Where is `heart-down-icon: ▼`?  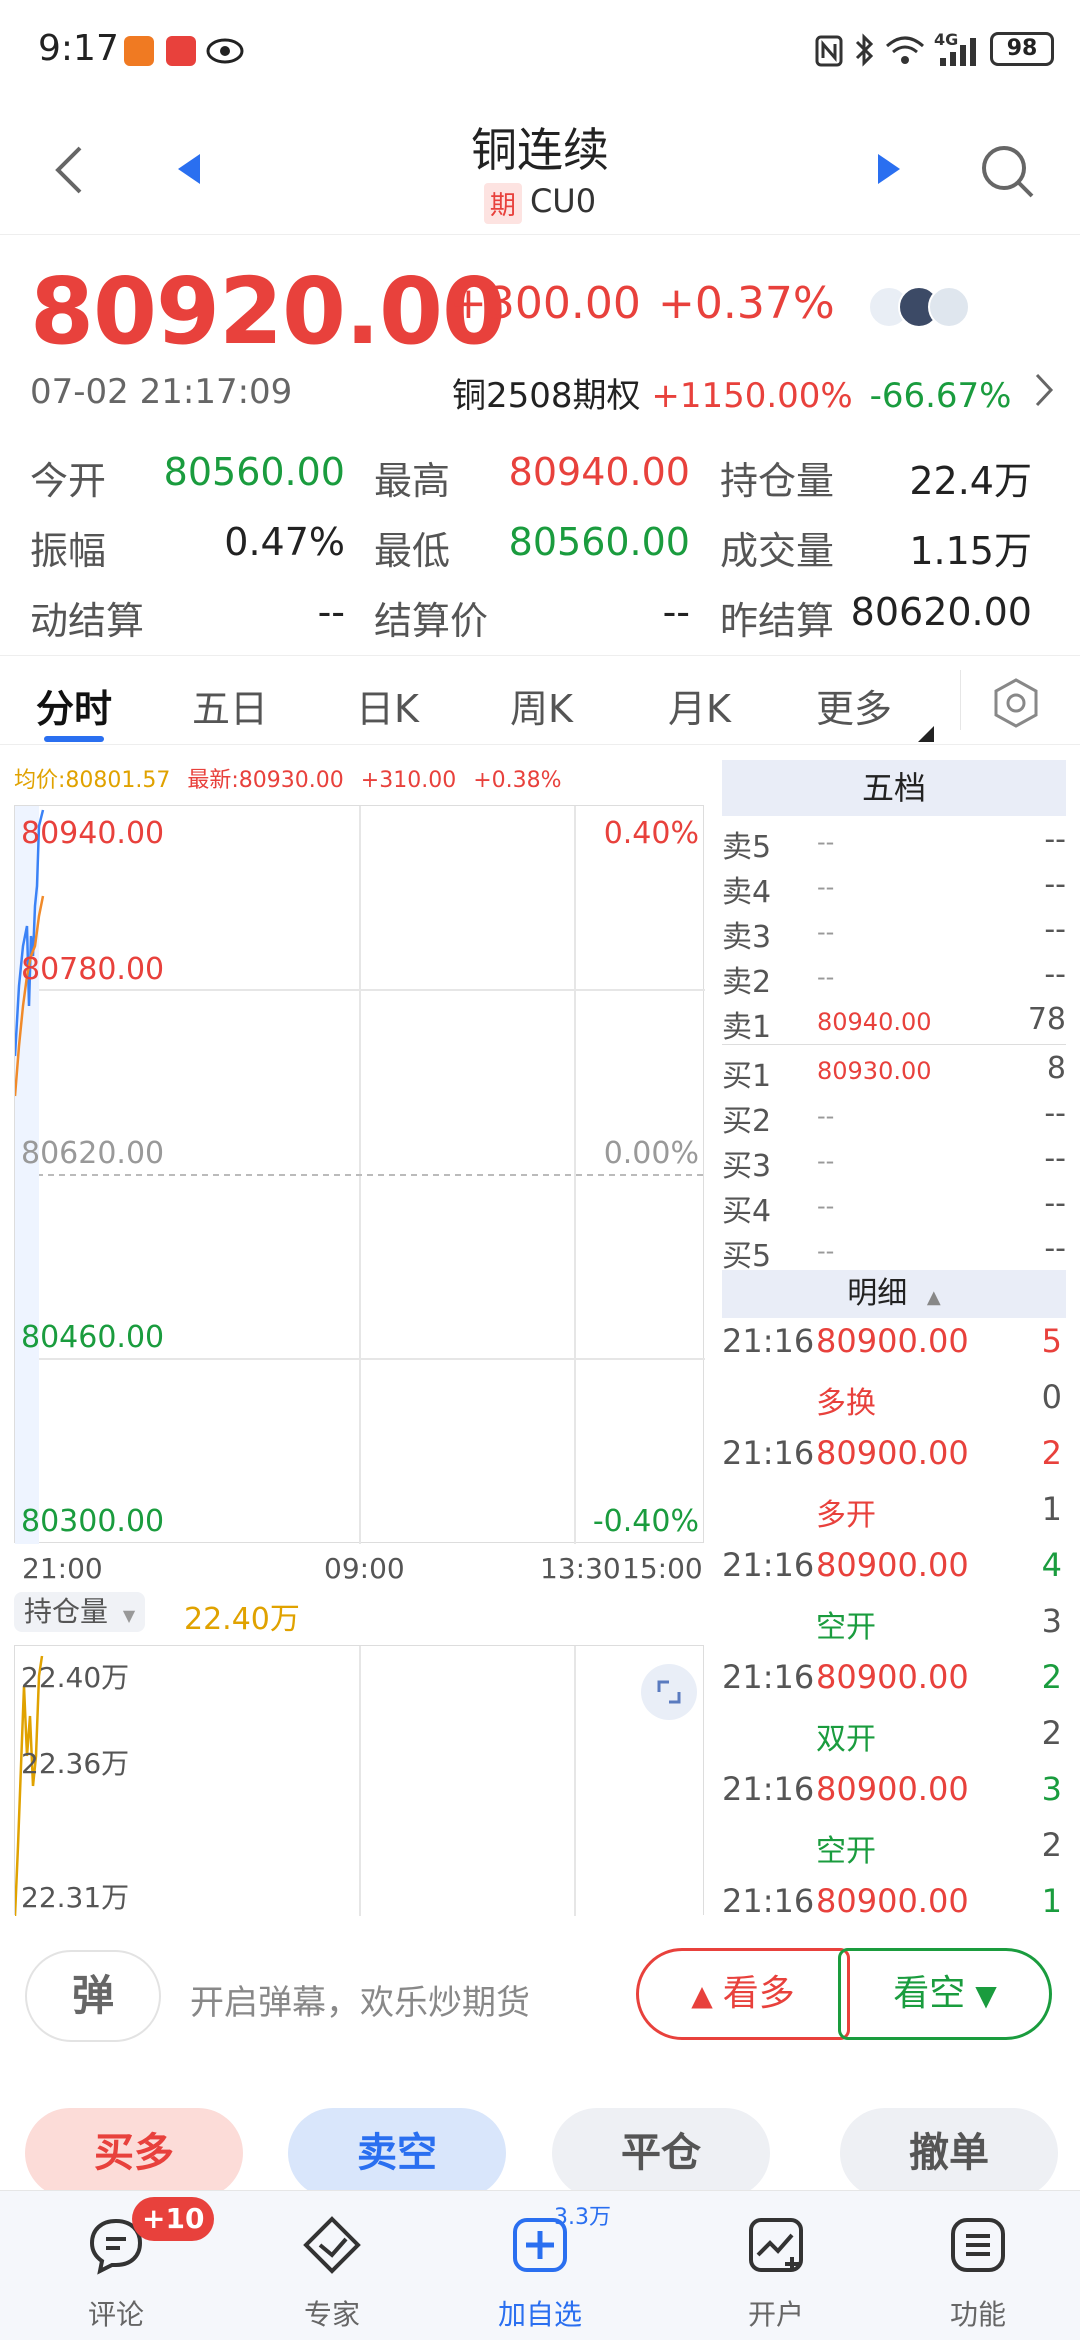 heart-down-icon: ▼ is located at coordinates (986, 1995).